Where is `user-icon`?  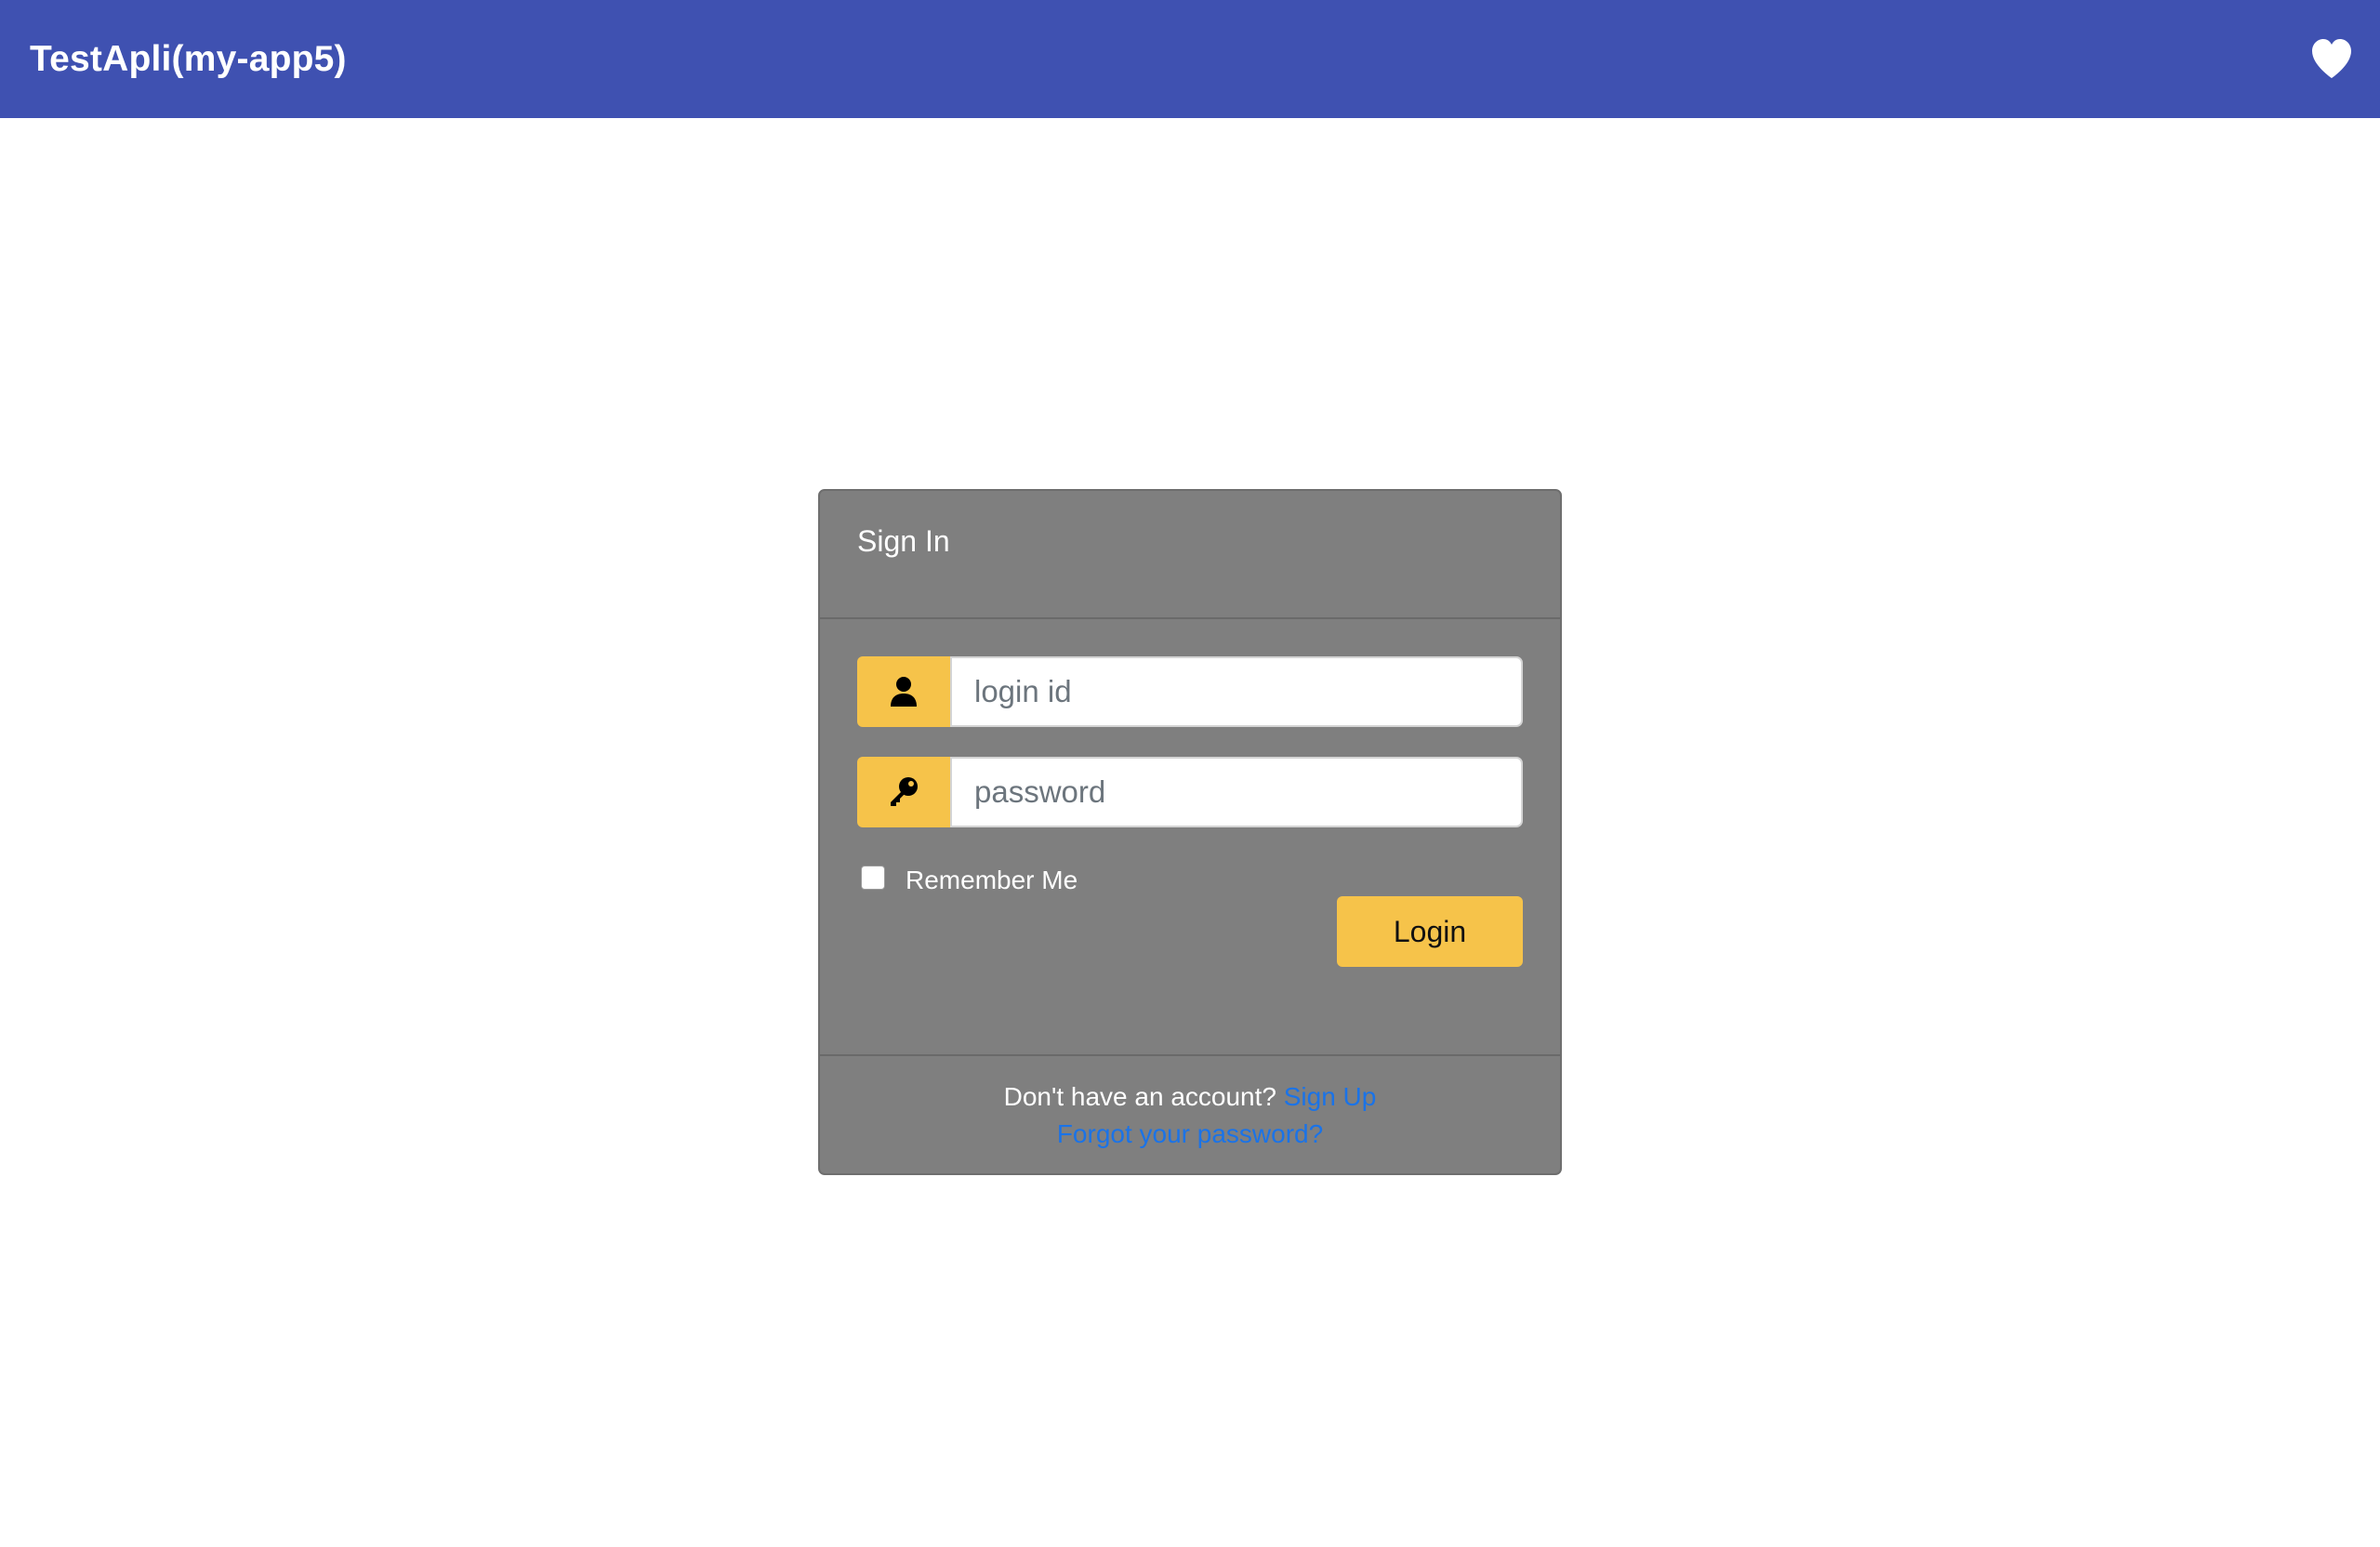
user-icon is located at coordinates (903, 691).